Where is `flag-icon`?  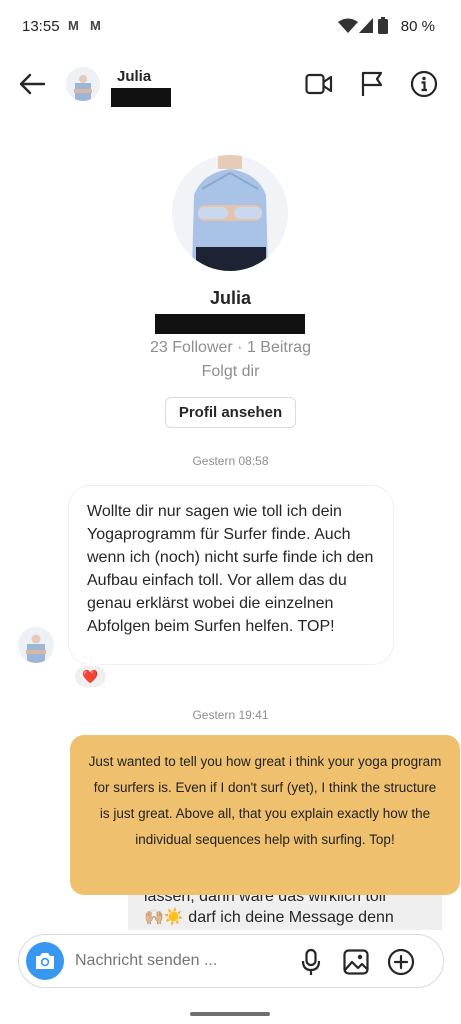
flag-icon is located at coordinates (372, 84).